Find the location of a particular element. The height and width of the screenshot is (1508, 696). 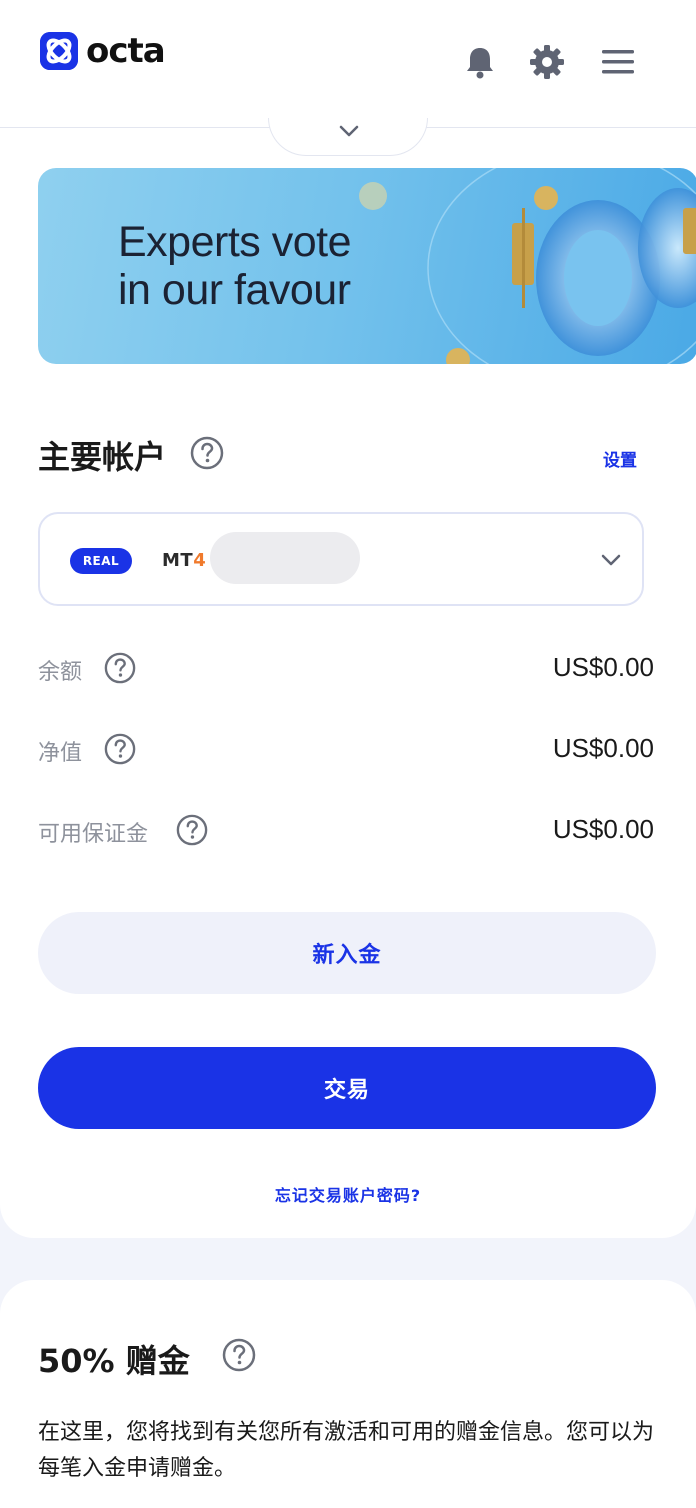

balance-value: US$0.00 is located at coordinates (603, 667).